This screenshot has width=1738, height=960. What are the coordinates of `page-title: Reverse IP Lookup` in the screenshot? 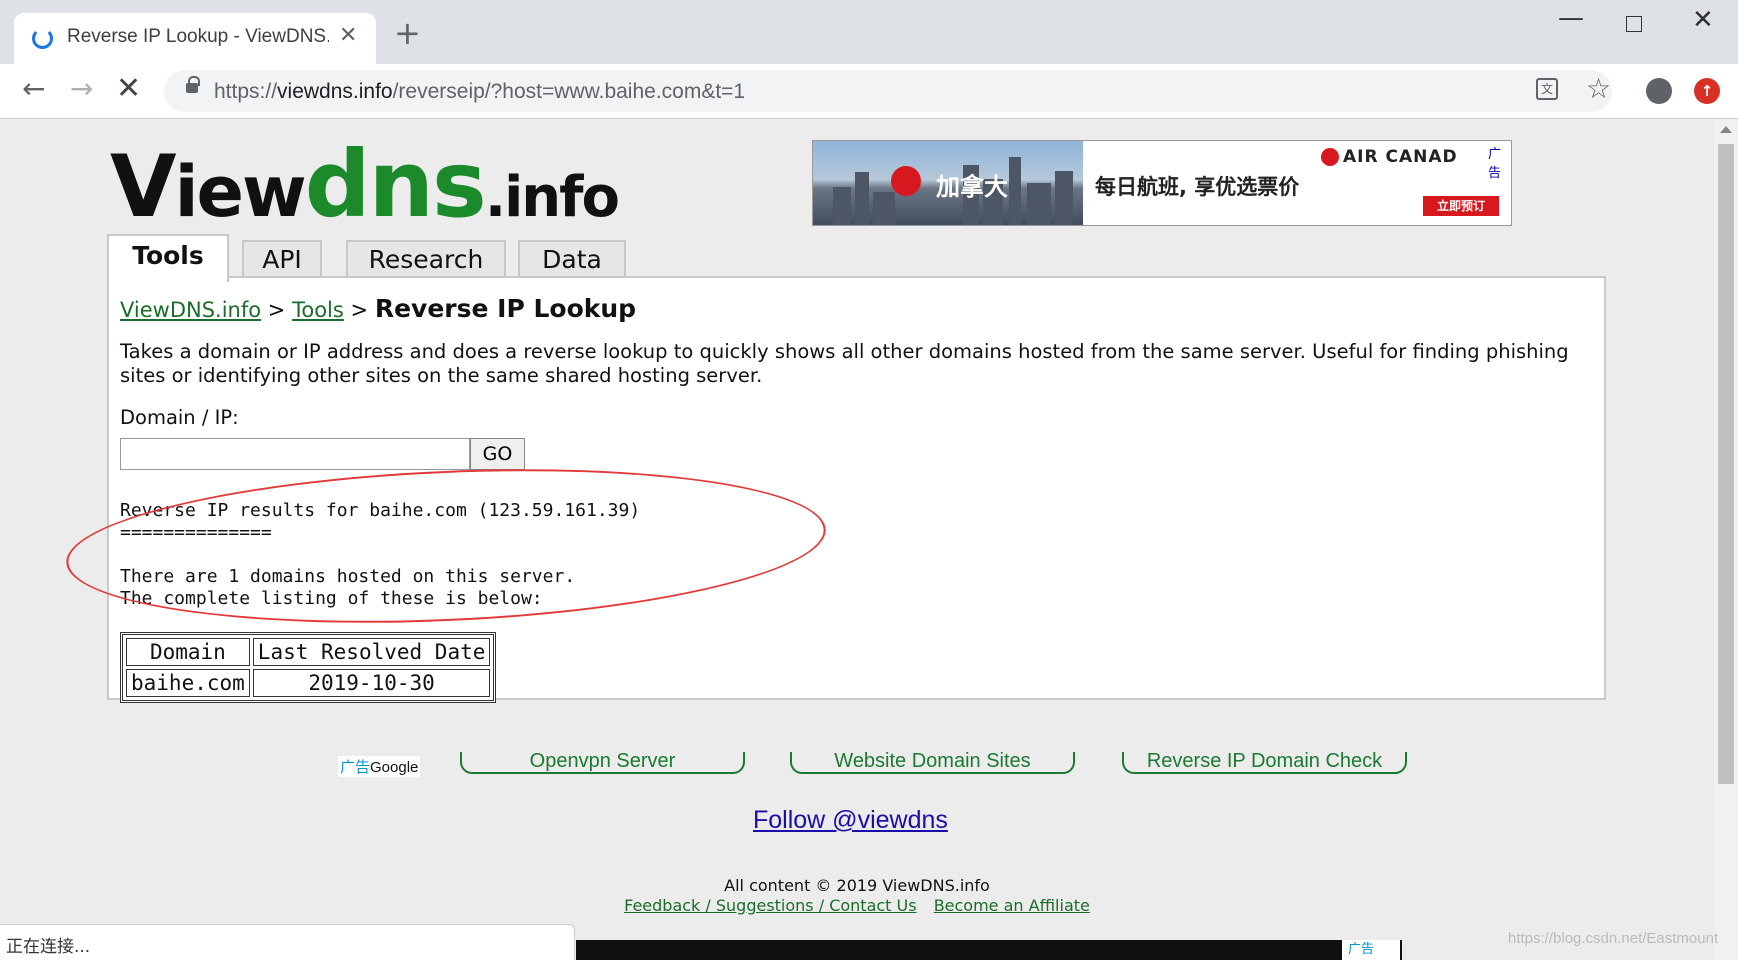 It's located at (505, 308).